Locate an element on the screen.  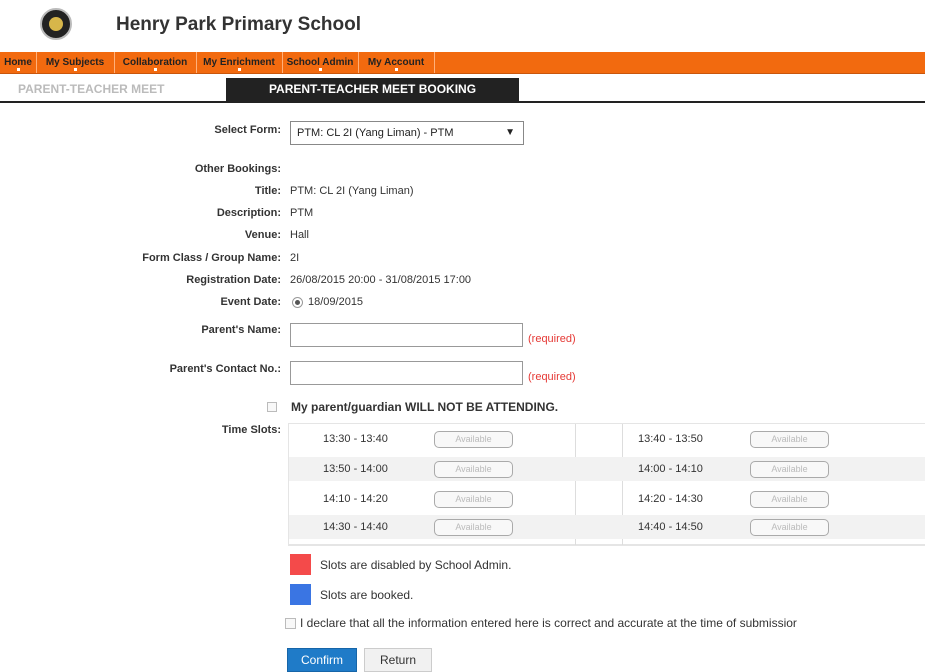
school-logo is located at coordinates (56, 24).